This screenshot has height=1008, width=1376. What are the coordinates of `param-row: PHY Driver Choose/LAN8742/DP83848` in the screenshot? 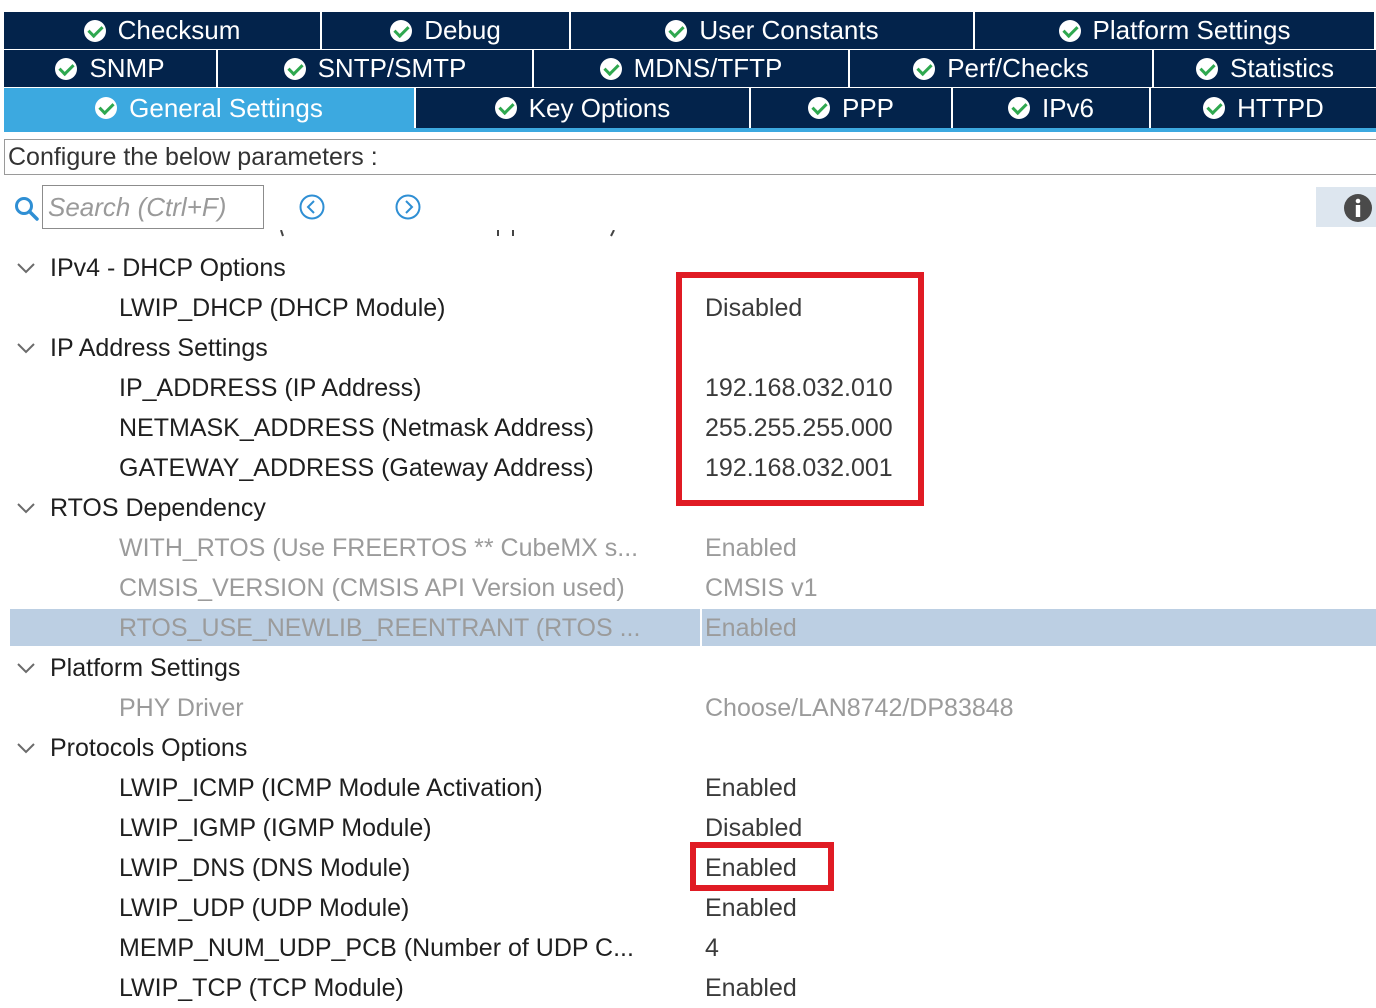 It's located at (688, 708).